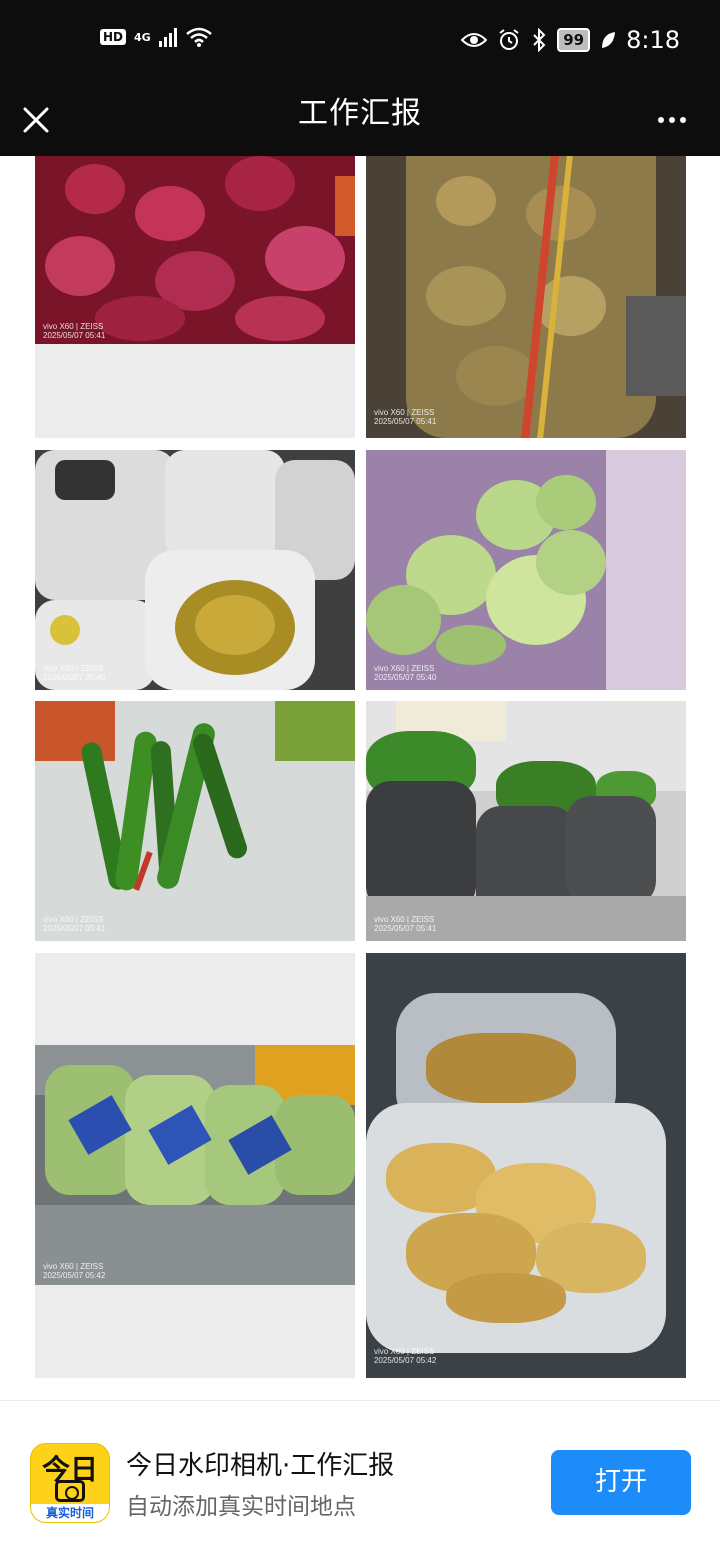  I want to click on leaf-icon, so click(609, 40).